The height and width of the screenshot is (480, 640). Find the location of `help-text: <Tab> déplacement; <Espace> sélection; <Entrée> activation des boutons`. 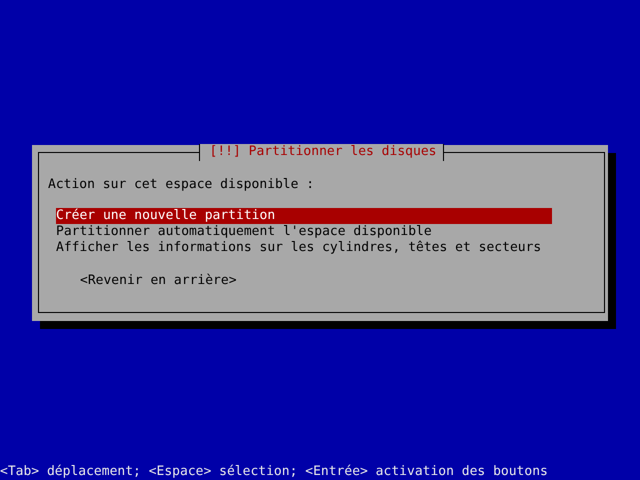

help-text: <Tab> déplacement; <Espace> sélection; <Entrée> activation des boutons is located at coordinates (274, 472).